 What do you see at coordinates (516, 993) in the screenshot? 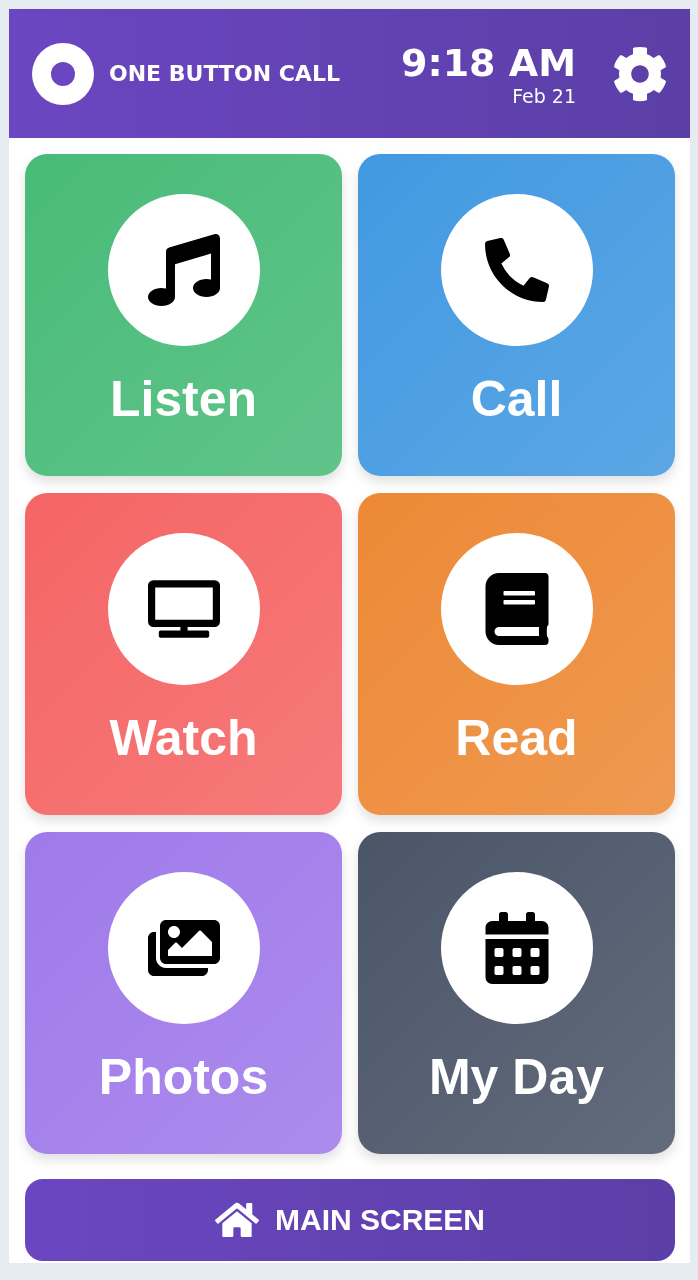
I see `app-tile: My Day` at bounding box center [516, 993].